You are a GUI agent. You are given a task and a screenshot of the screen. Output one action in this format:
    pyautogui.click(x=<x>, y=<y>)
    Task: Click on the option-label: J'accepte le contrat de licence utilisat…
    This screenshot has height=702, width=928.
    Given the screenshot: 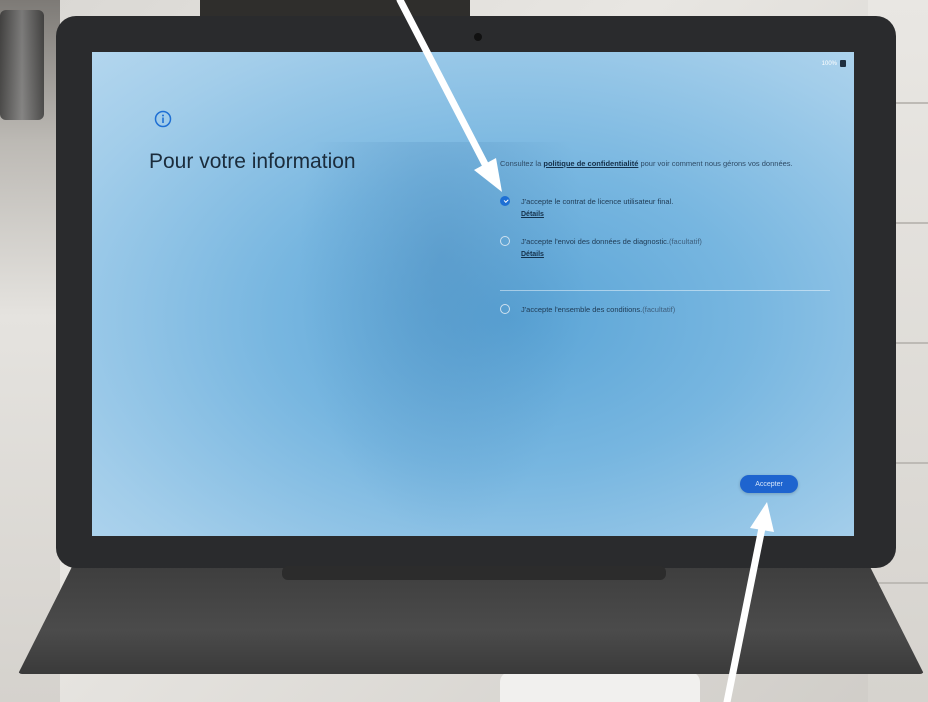 What is the action you would take?
    pyautogui.click(x=597, y=201)
    